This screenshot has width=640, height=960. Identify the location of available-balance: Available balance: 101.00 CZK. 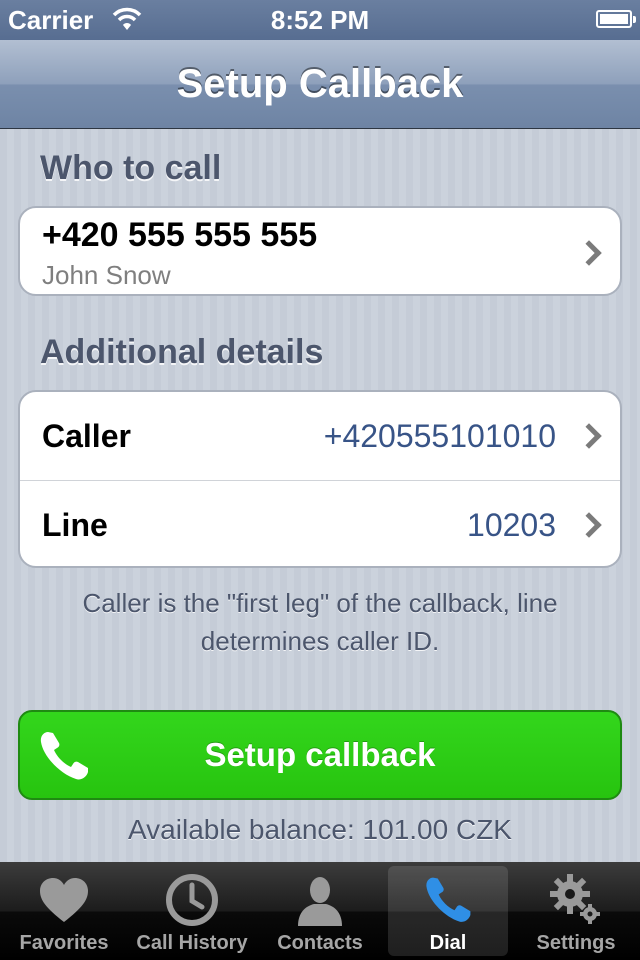
(320, 829).